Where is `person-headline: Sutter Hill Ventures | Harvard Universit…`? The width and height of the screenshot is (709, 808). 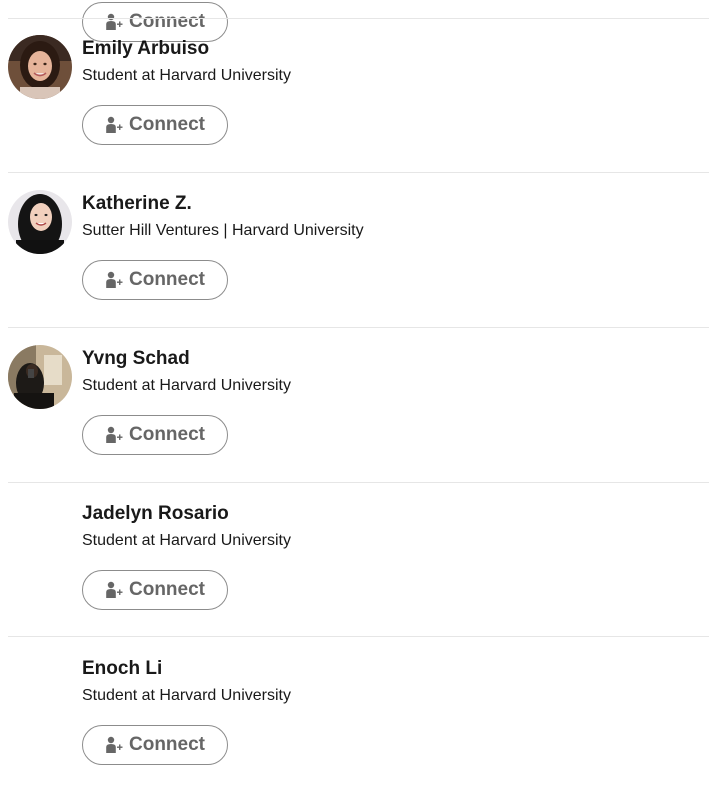 person-headline: Sutter Hill Ventures | Harvard Universit… is located at coordinates (223, 230).